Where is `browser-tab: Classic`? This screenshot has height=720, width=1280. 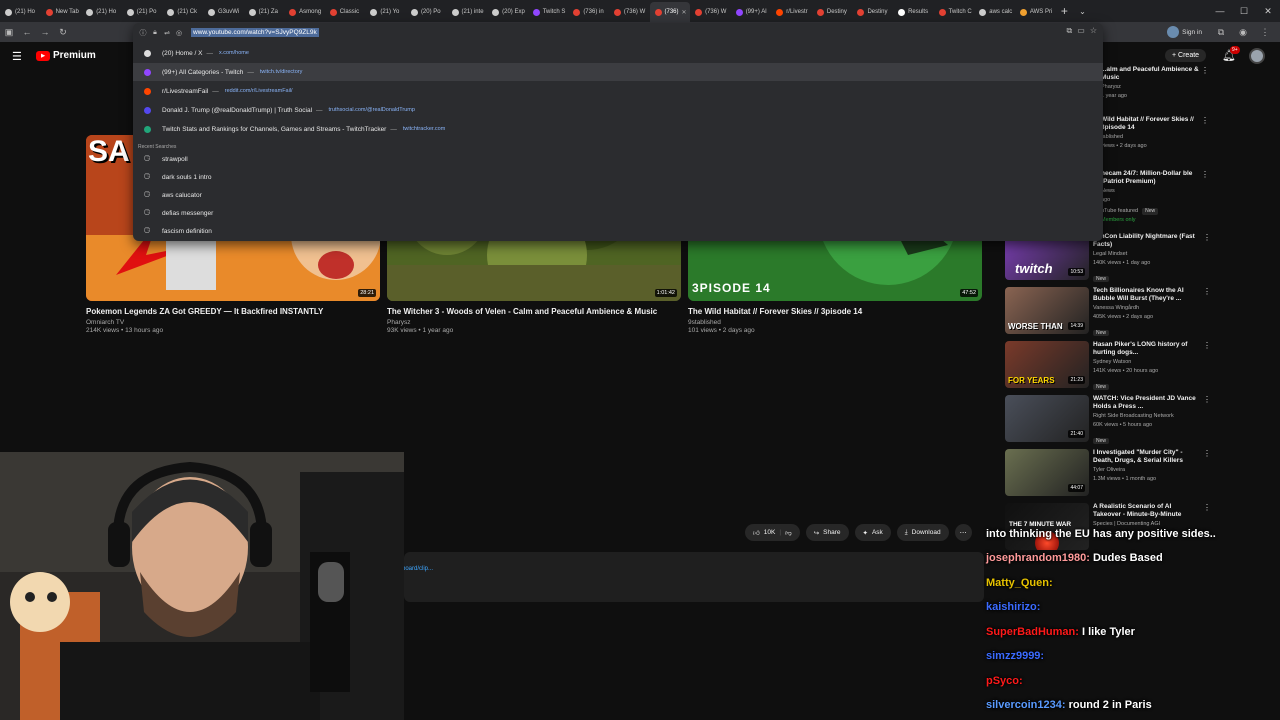
browser-tab: Classic is located at coordinates (345, 12).